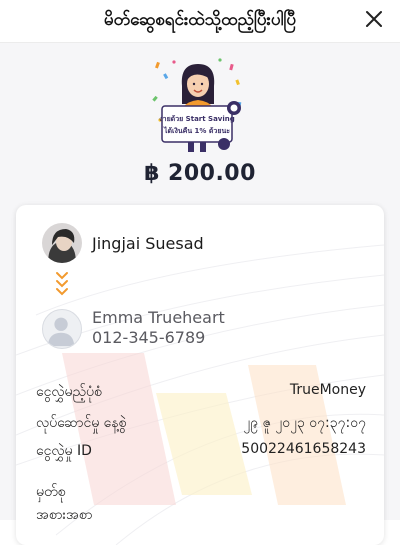  Describe the element at coordinates (69, 392) in the screenshot. I see `payment-method-label: ငွေလွှဲမည့်ပုံစံ` at that location.